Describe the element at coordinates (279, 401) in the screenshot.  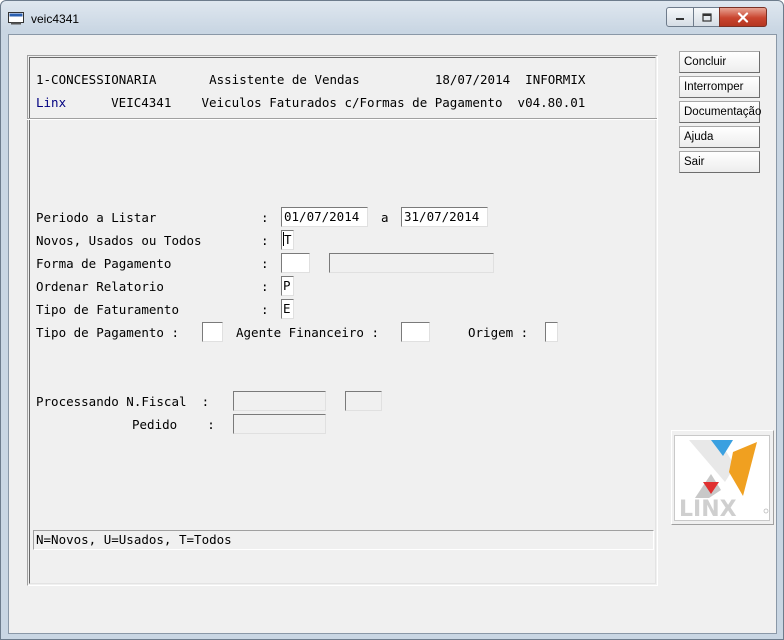
I see `processando-nf-field` at that location.